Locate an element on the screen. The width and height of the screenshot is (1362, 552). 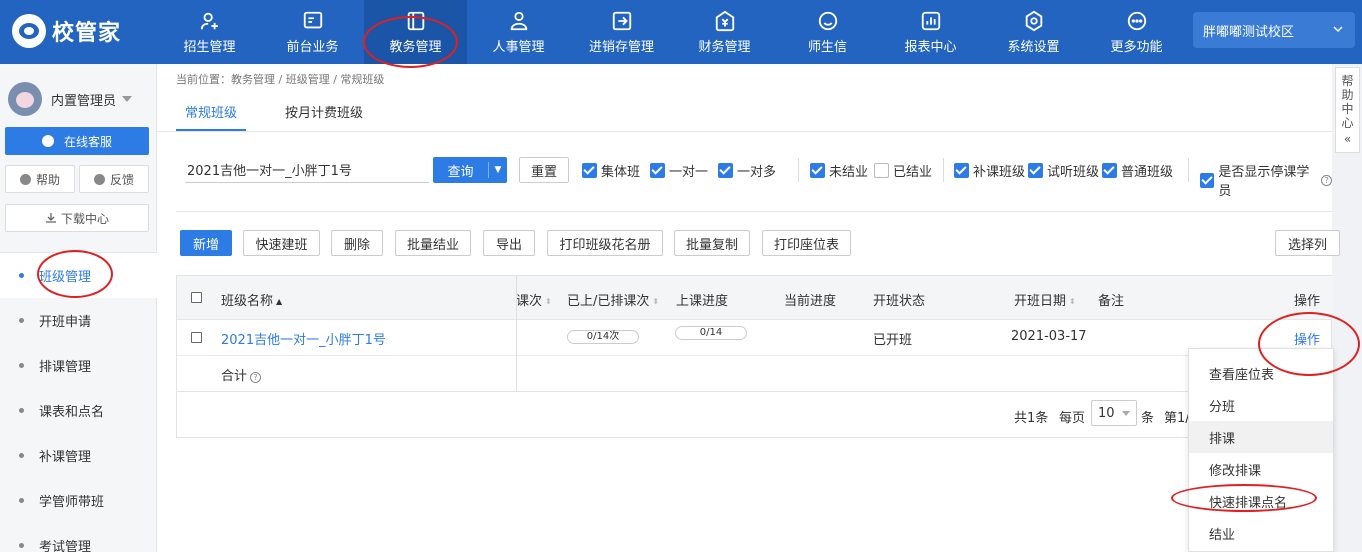
total-label: 合计? is located at coordinates (241, 374).